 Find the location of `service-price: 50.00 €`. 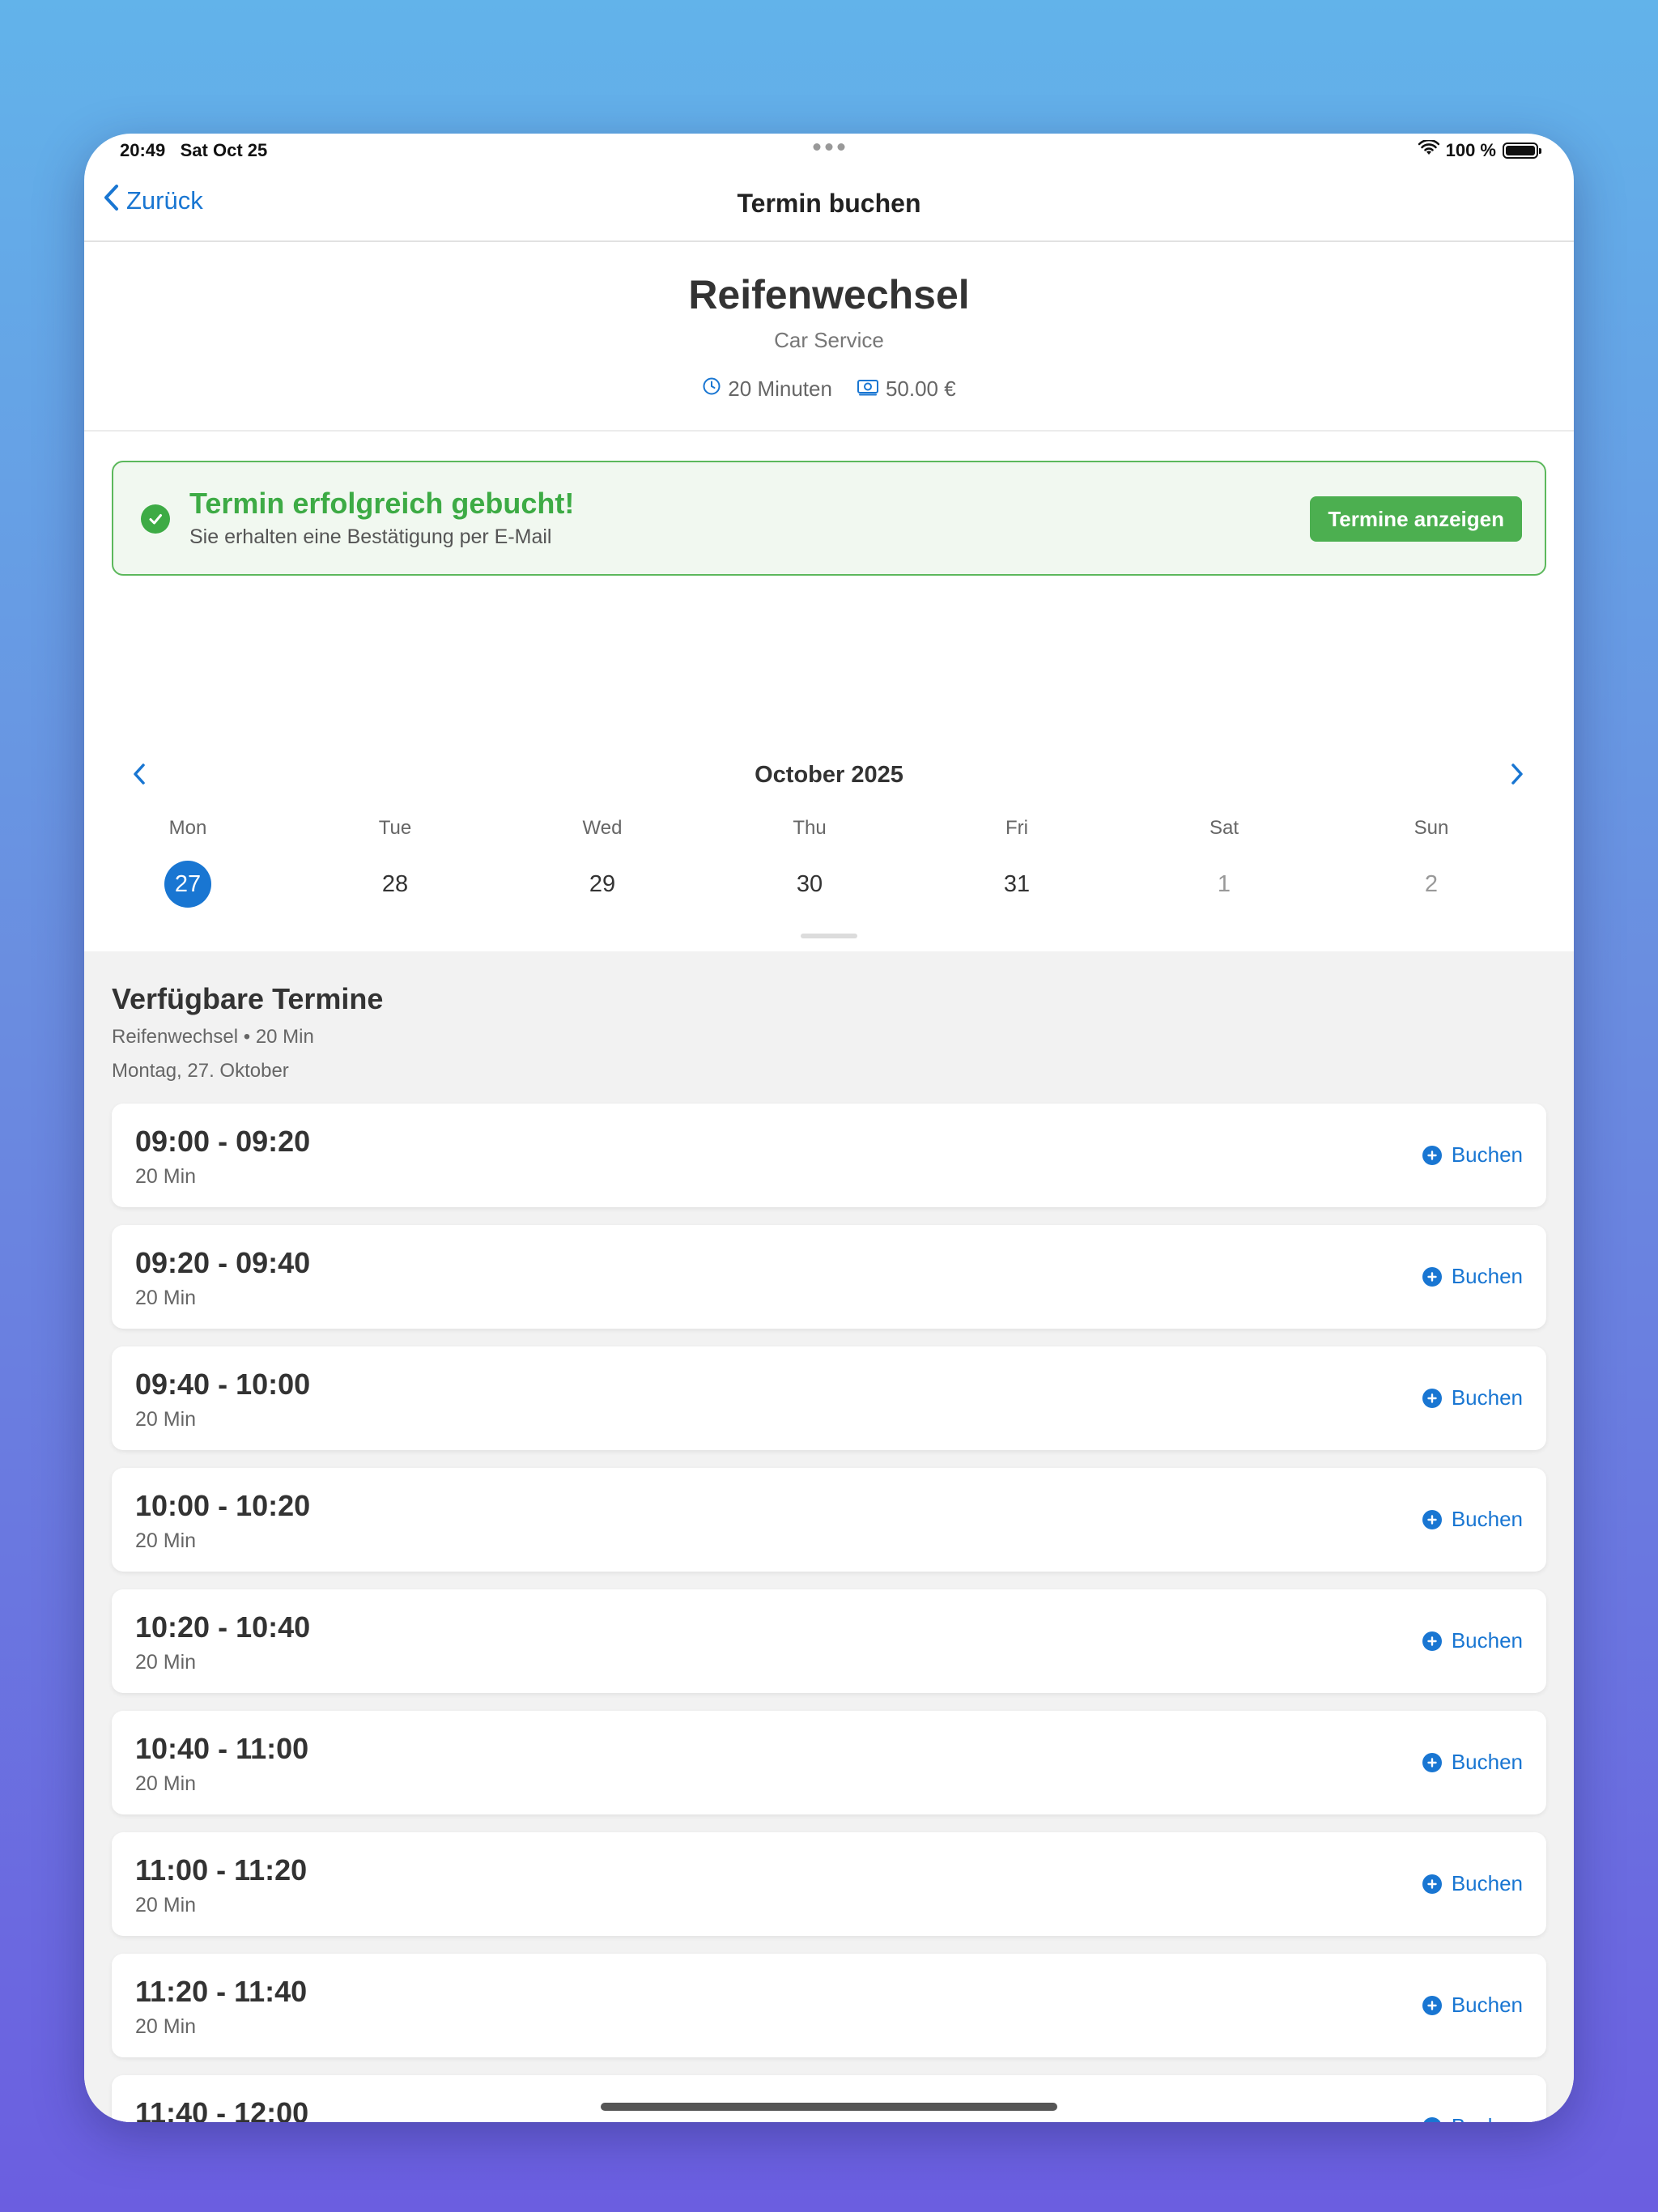

service-price: 50.00 € is located at coordinates (920, 389).